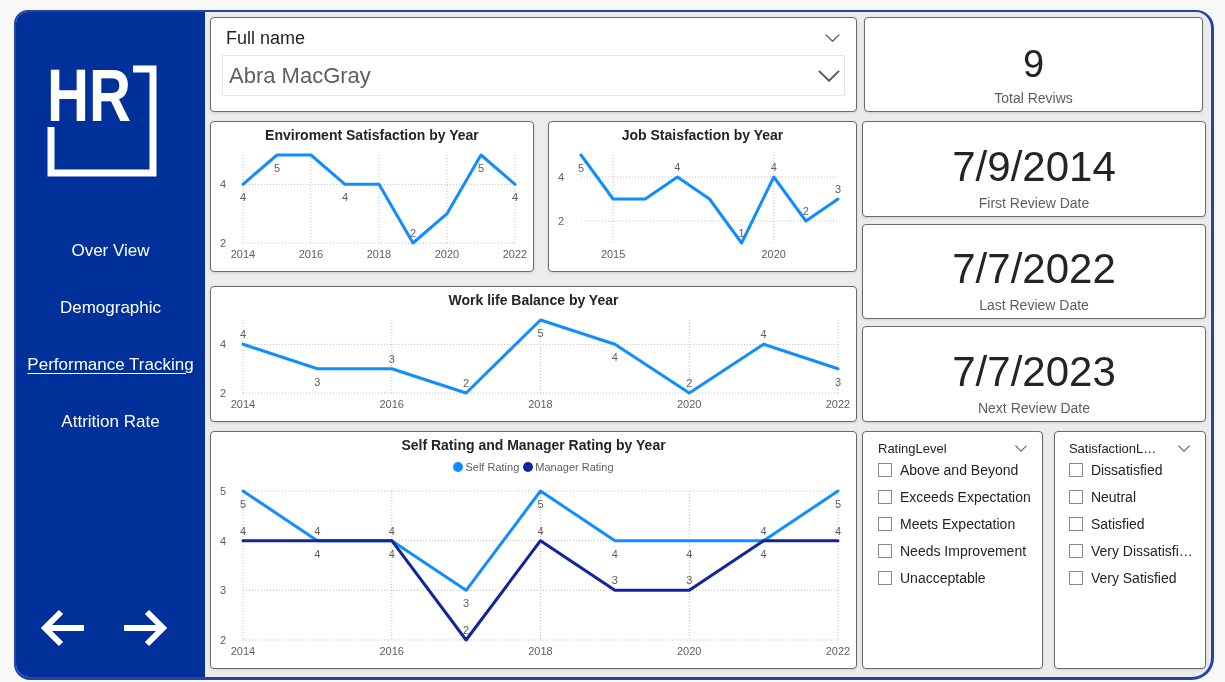 The width and height of the screenshot is (1225, 682). I want to click on option-label: Above and Beyond, so click(959, 470).